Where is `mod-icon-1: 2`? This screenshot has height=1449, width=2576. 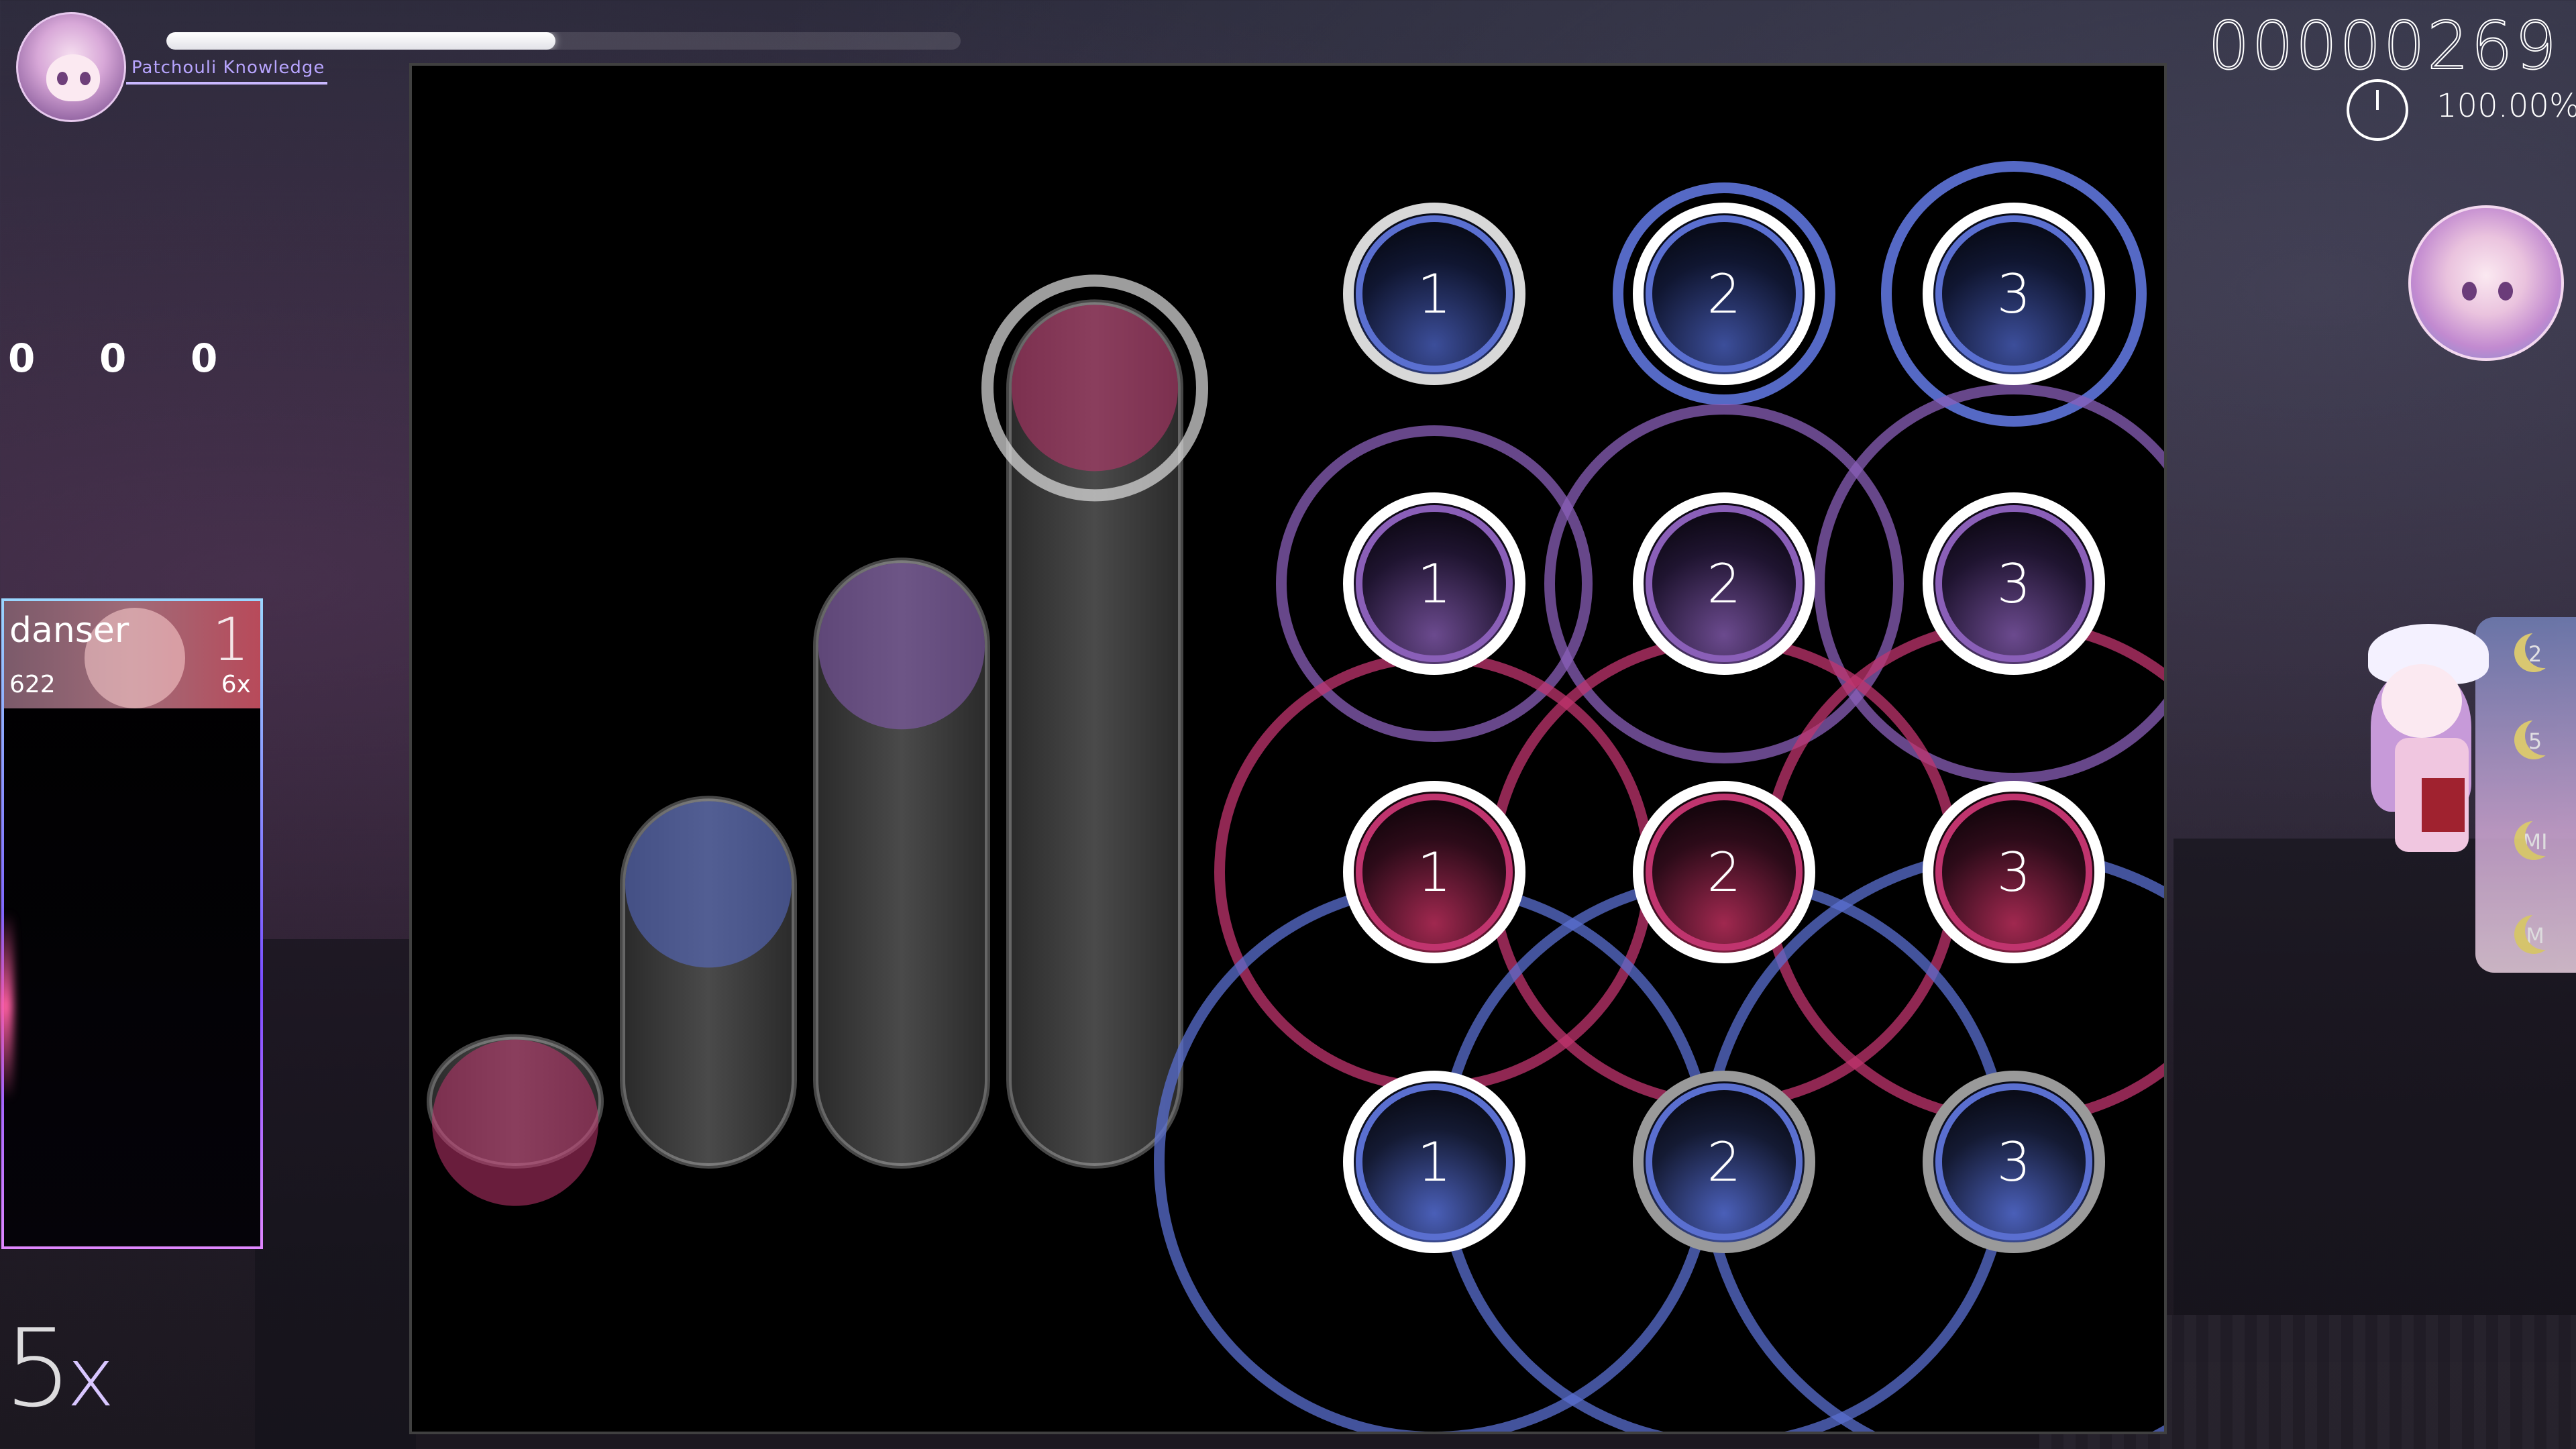 mod-icon-1: 2 is located at coordinates (2535, 654).